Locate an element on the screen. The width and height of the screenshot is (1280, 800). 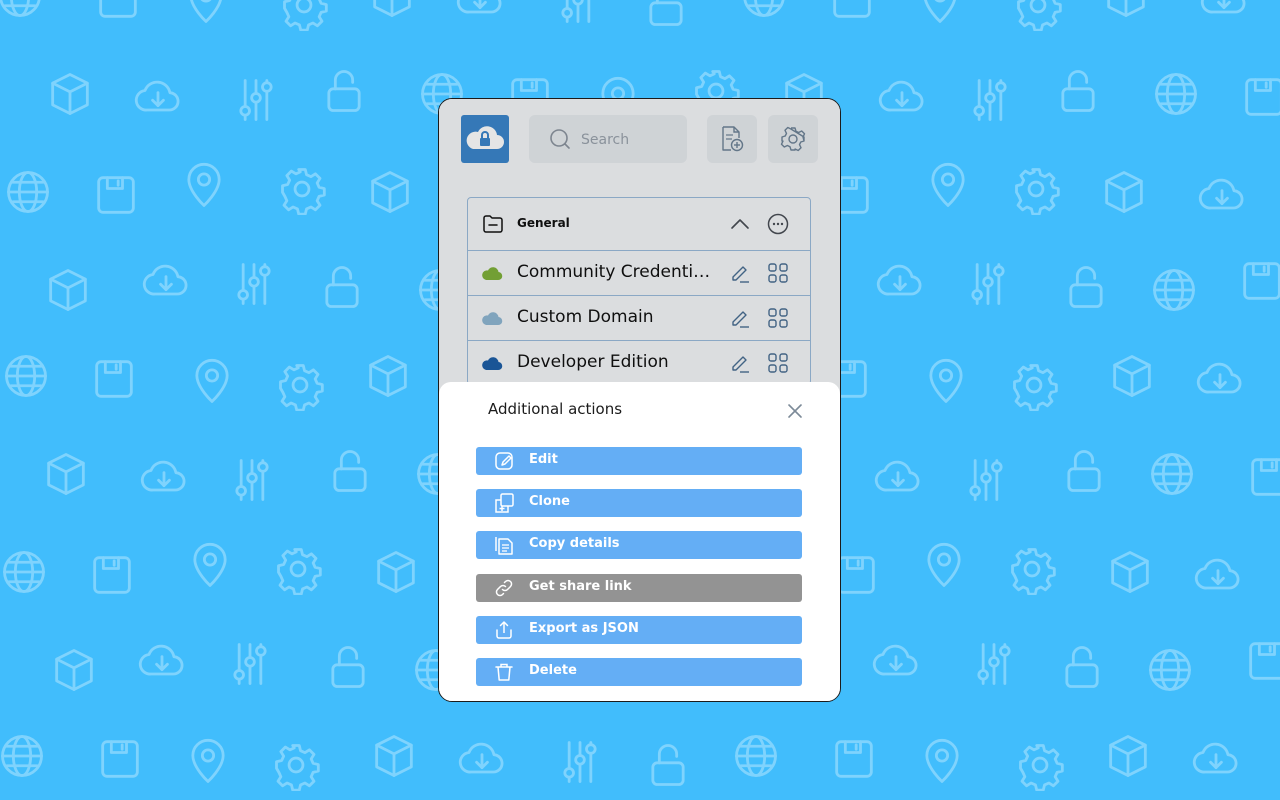
action-label: Export as JSON is located at coordinates (584, 628).